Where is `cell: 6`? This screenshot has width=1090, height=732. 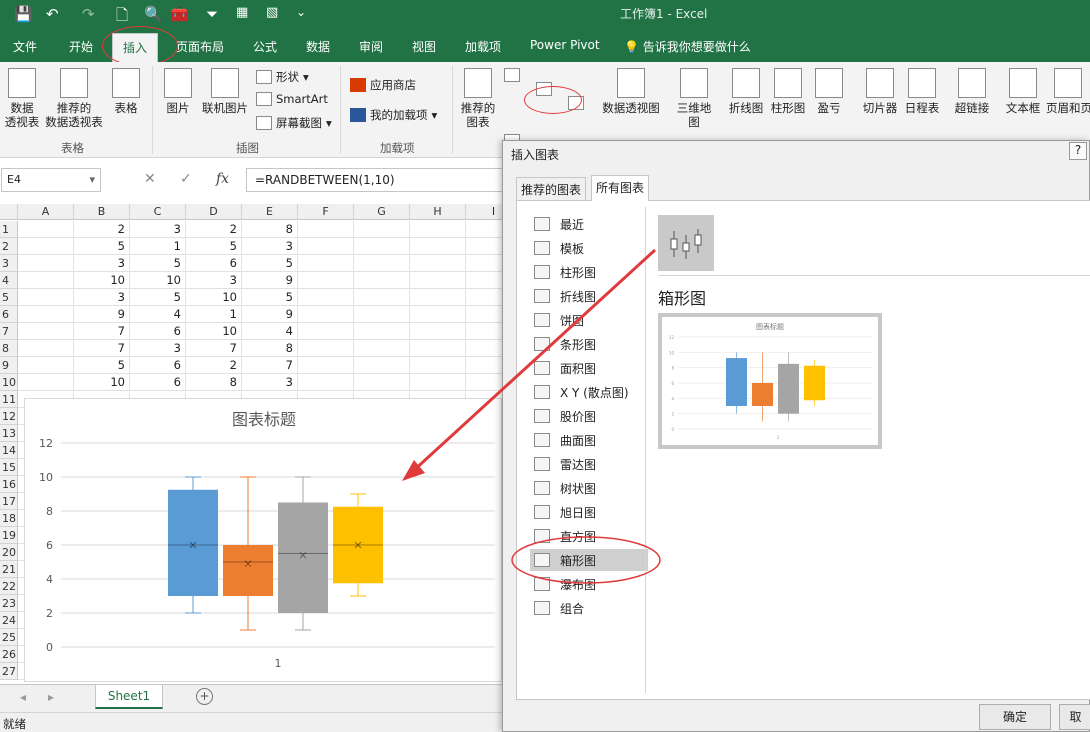
cell: 6 is located at coordinates (158, 331).